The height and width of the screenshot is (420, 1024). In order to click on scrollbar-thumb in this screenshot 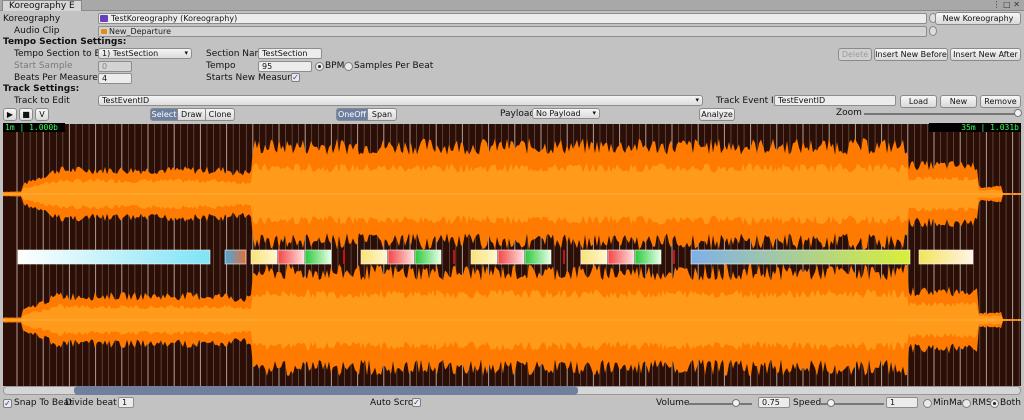, I will do `click(326, 390)`.